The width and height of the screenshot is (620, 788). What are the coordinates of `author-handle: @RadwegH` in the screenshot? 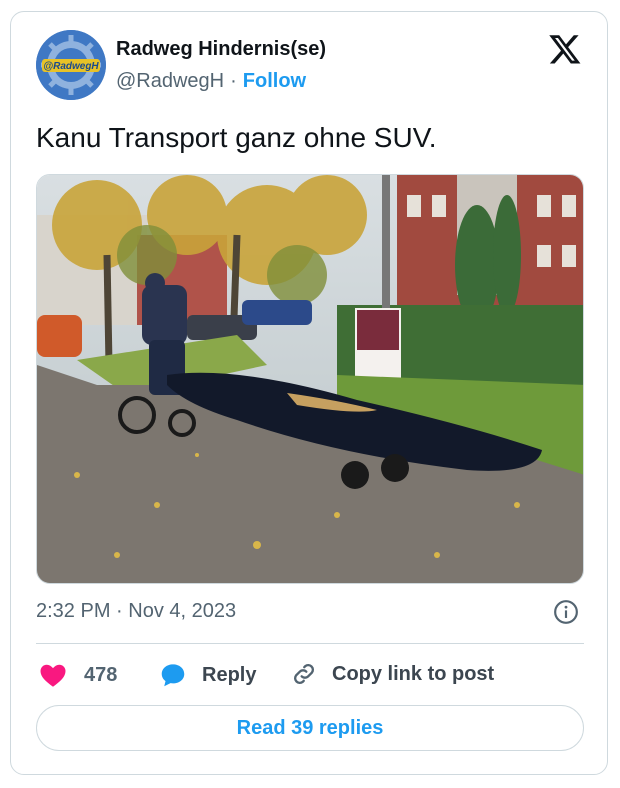 It's located at (170, 81).